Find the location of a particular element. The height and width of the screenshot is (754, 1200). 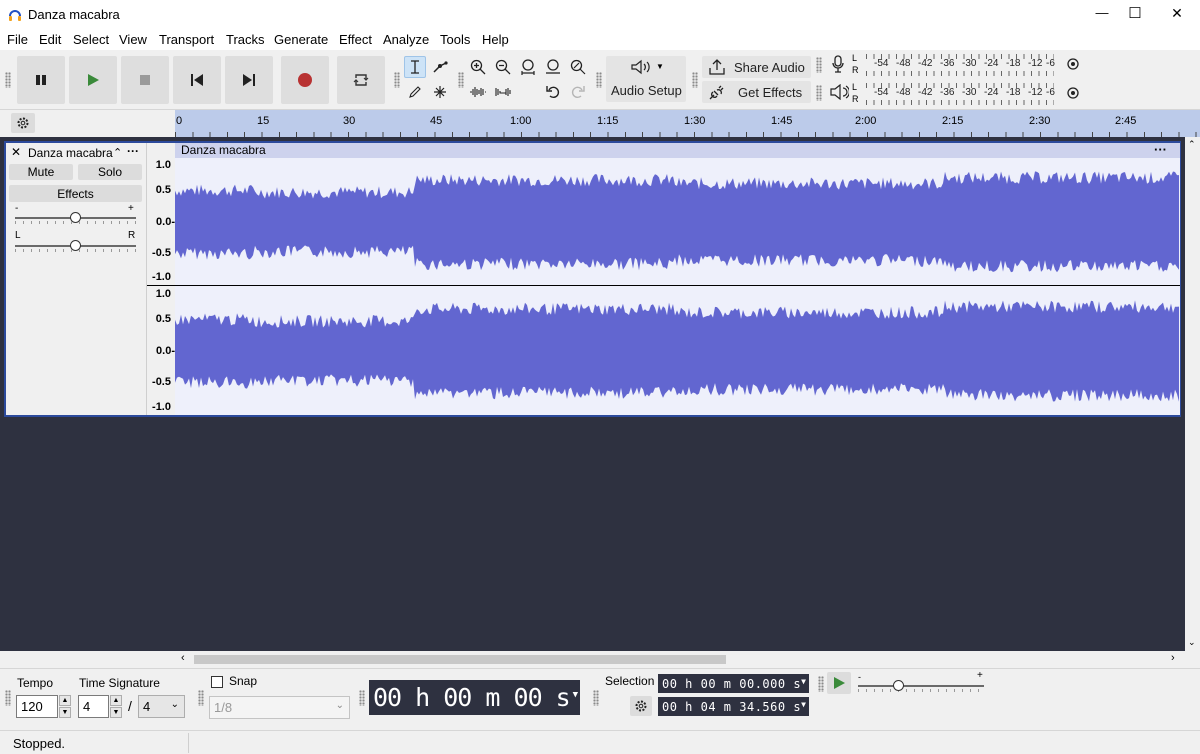

snap-checkbox is located at coordinates (217, 682).